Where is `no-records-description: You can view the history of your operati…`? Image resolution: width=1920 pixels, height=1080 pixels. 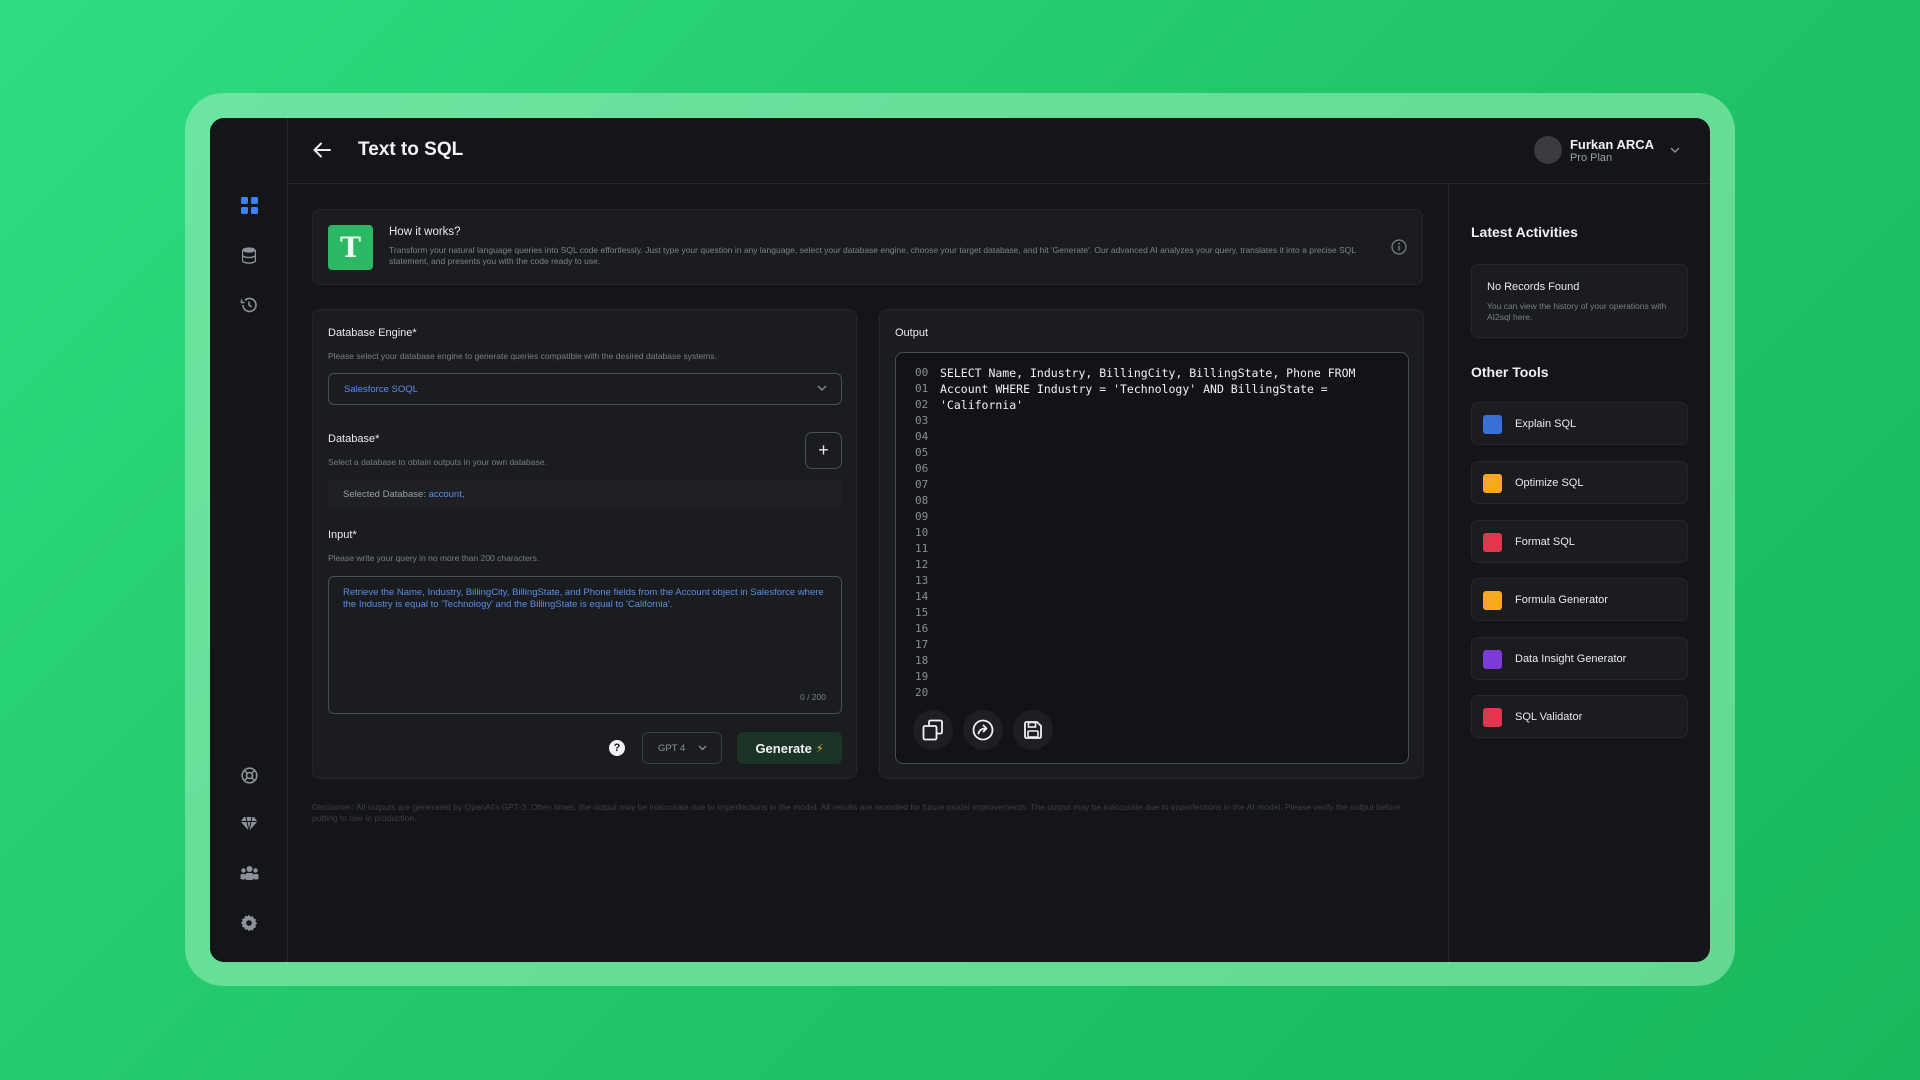 no-records-description: You can view the history of your operati… is located at coordinates (1577, 311).